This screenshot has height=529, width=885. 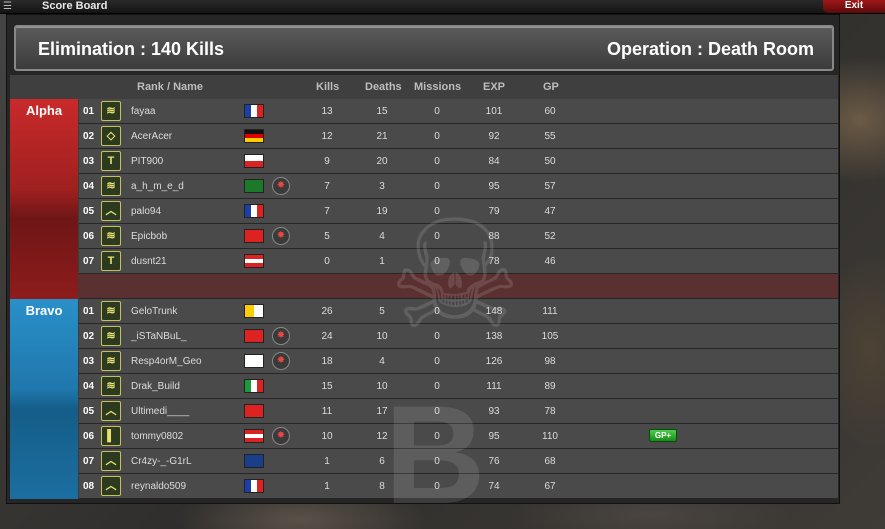 What do you see at coordinates (382, 161) in the screenshot?
I see `player-deaths: 20` at bounding box center [382, 161].